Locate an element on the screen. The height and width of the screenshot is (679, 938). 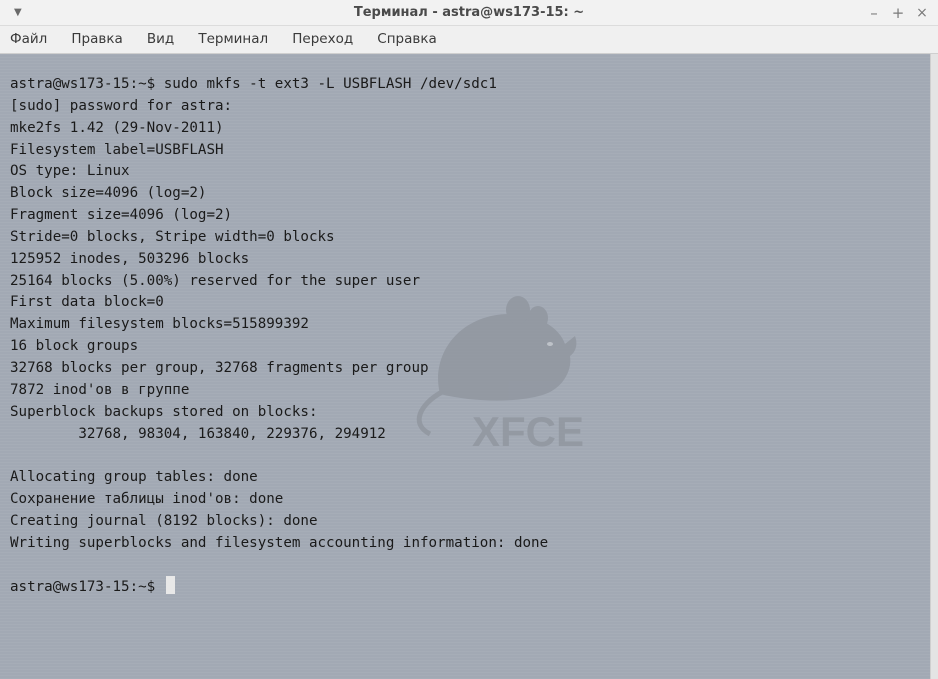
terminal-line: Block size=4096 (log=2) is located at coordinates (108, 193).